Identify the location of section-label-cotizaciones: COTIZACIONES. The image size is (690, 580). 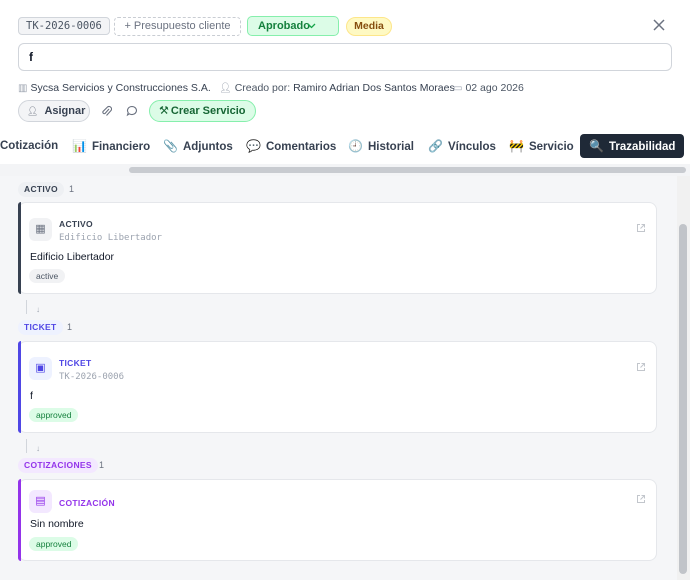
(58, 465).